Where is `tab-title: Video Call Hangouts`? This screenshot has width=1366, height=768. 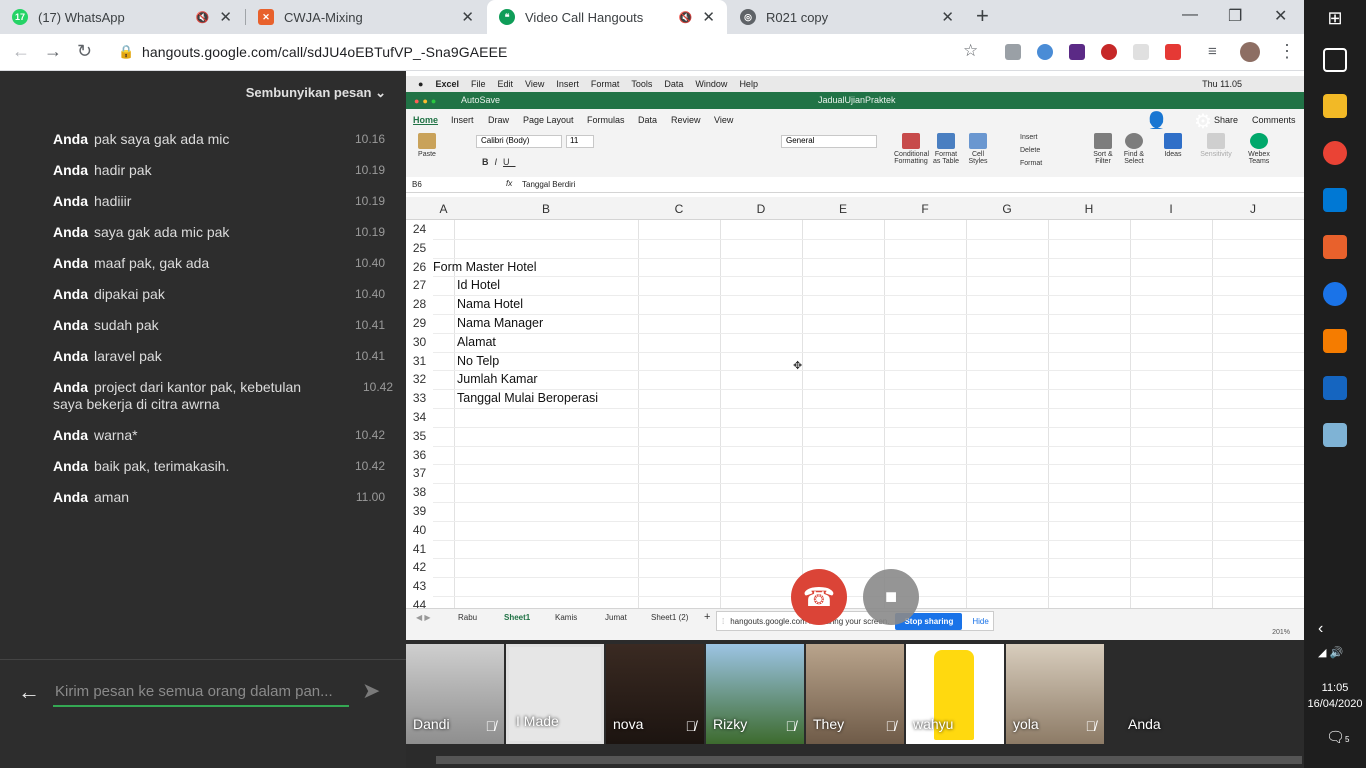
tab-title: Video Call Hangouts is located at coordinates (584, 17).